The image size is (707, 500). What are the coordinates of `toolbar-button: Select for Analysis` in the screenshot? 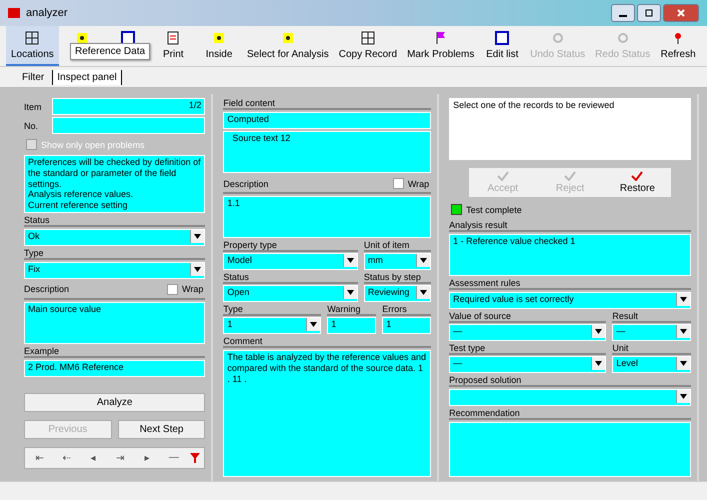 It's located at (288, 46).